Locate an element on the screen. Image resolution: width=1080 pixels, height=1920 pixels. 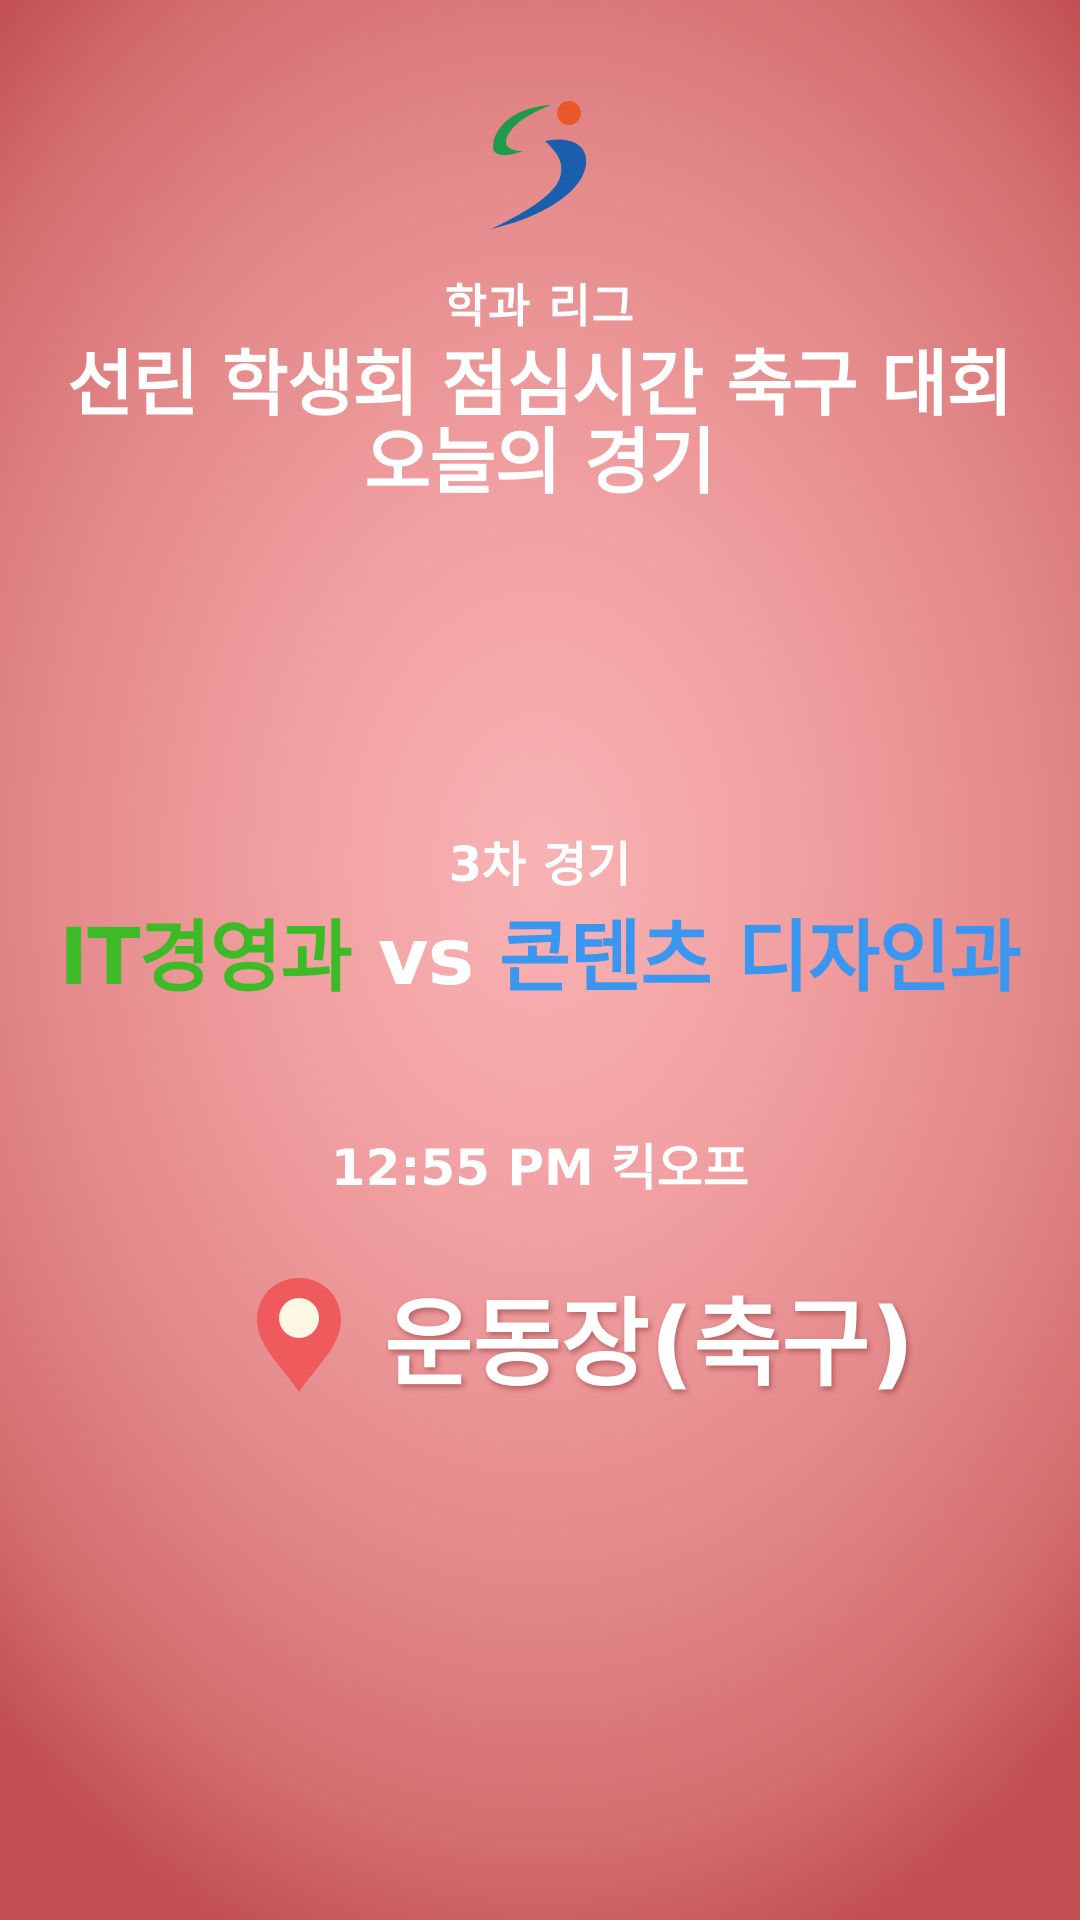
home-team: IT경영과 is located at coordinates (206, 958).